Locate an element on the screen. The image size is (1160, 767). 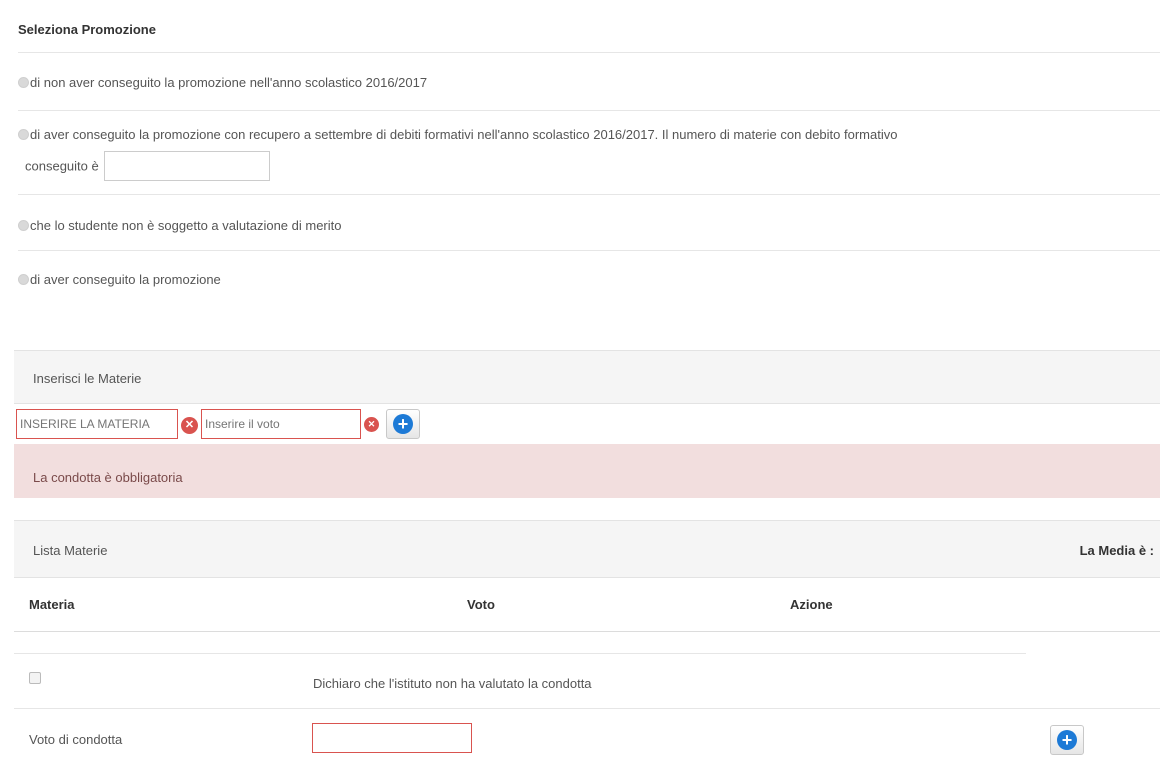
add-materia-button: + is located at coordinates (403, 424).